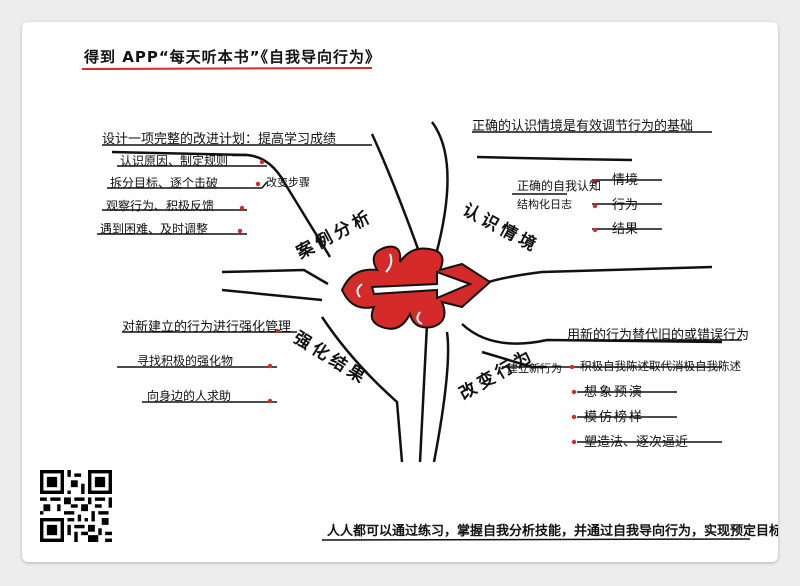 This screenshot has width=800, height=586. What do you see at coordinates (154, 229) in the screenshot?
I see `case-item: 遇到困难、及时调整` at bounding box center [154, 229].